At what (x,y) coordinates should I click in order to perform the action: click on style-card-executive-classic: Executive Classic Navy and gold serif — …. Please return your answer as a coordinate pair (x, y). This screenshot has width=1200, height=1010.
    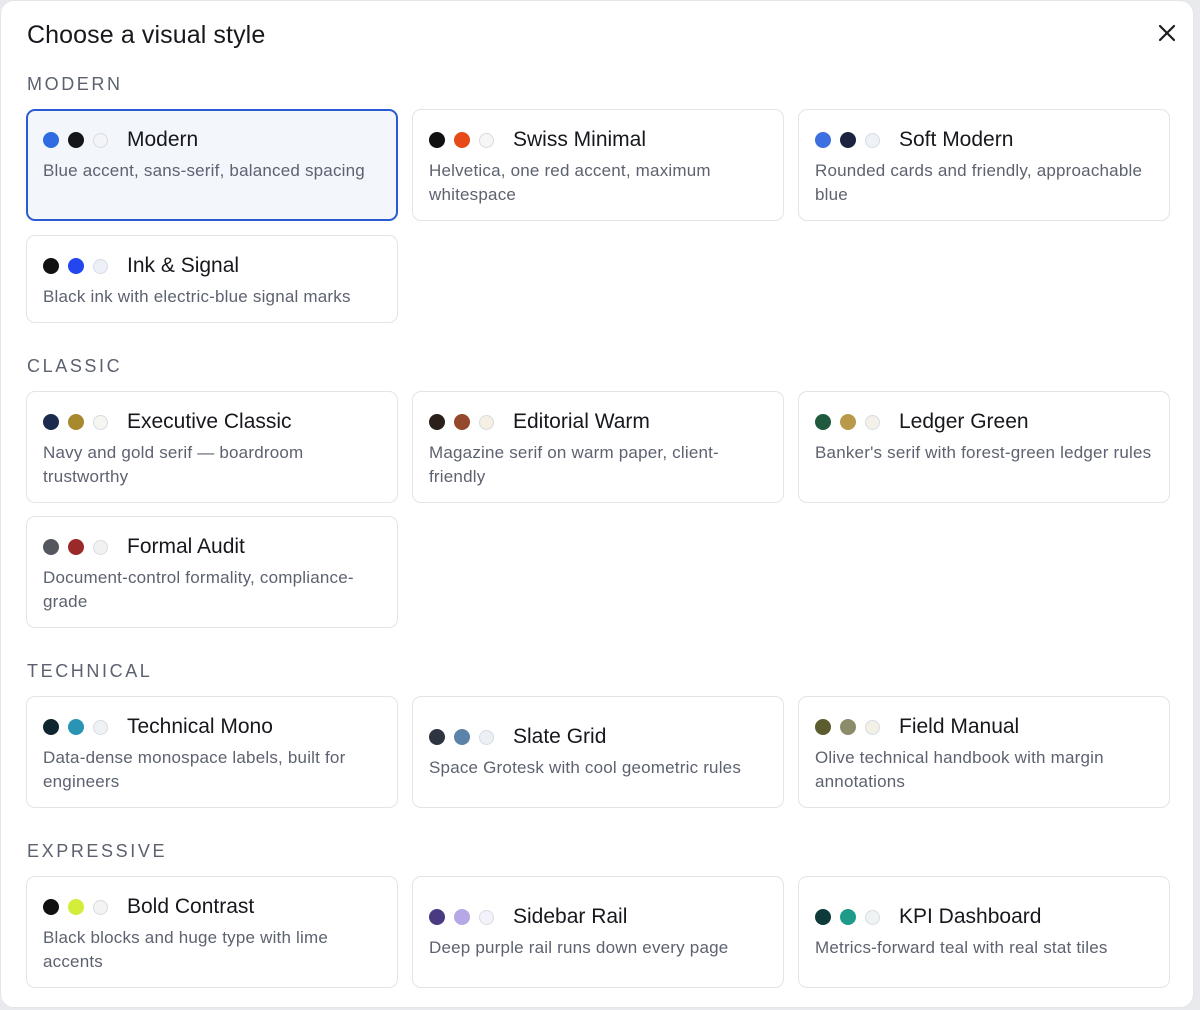
    Looking at the image, I should click on (212, 447).